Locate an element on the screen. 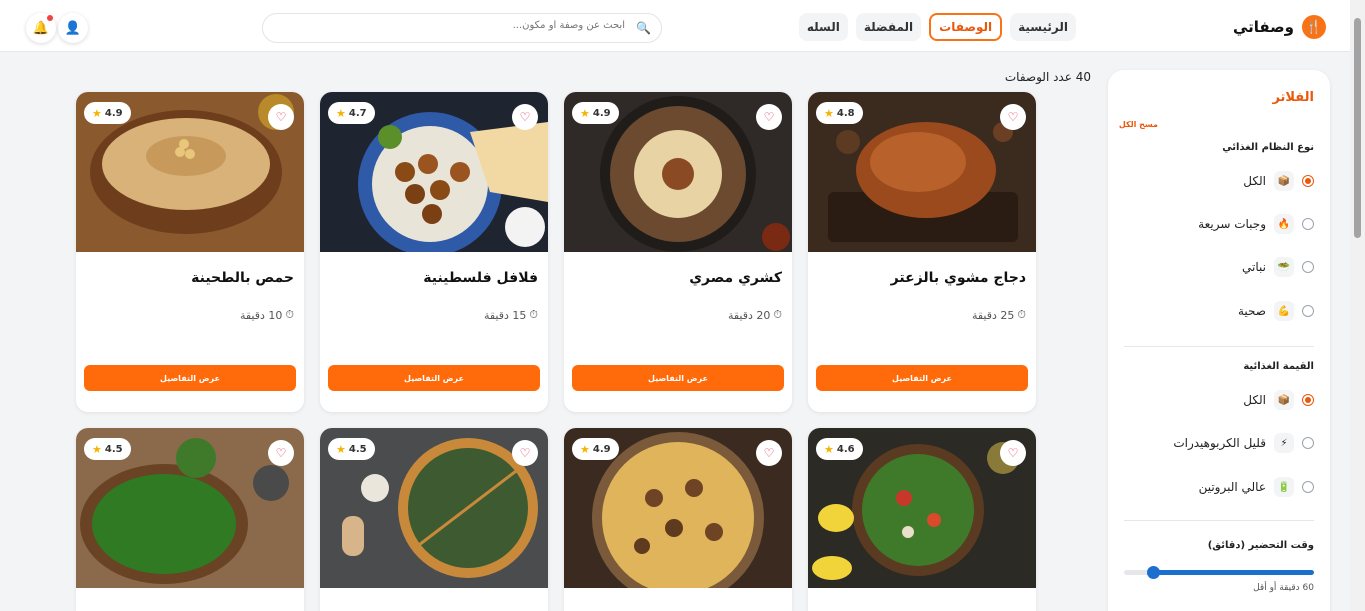 The height and width of the screenshot is (611, 1365). recipe-title: كشري مصري is located at coordinates (735, 278).